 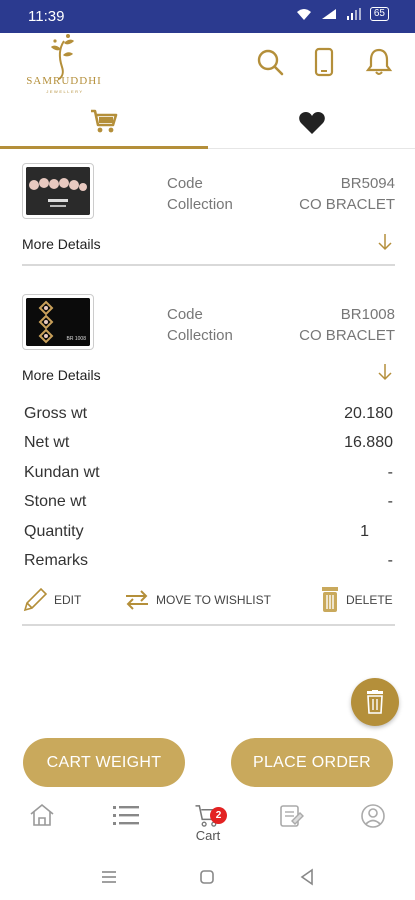 What do you see at coordinates (369, 600) in the screenshot?
I see `delete-label: DELETE` at bounding box center [369, 600].